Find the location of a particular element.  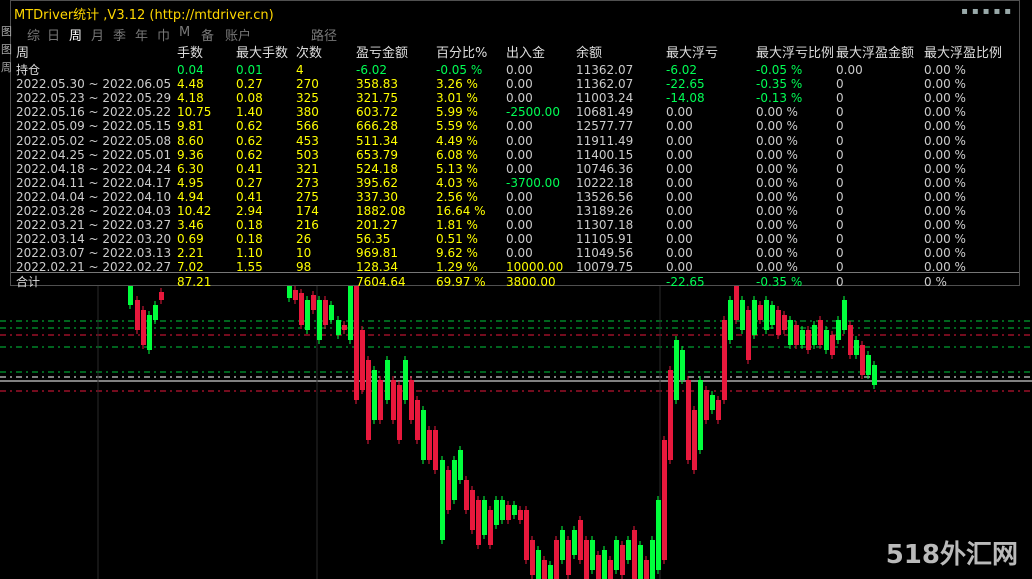

tab-5: 年 is located at coordinates (141, 34).